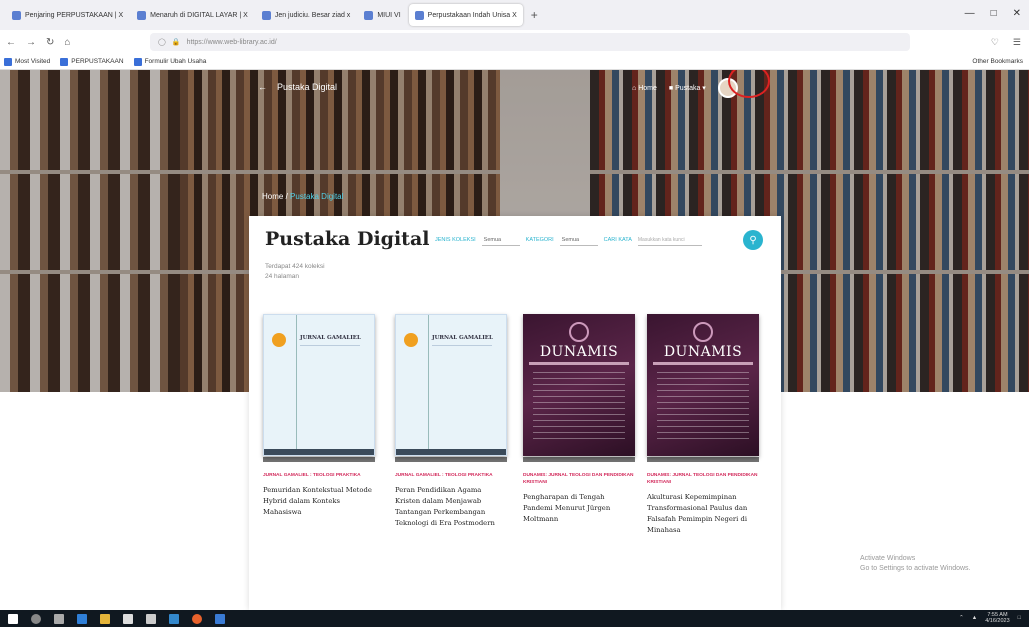 This screenshot has height=627, width=1029. I want to click on url-text: https://www.web-library.ac.id/, so click(231, 42).